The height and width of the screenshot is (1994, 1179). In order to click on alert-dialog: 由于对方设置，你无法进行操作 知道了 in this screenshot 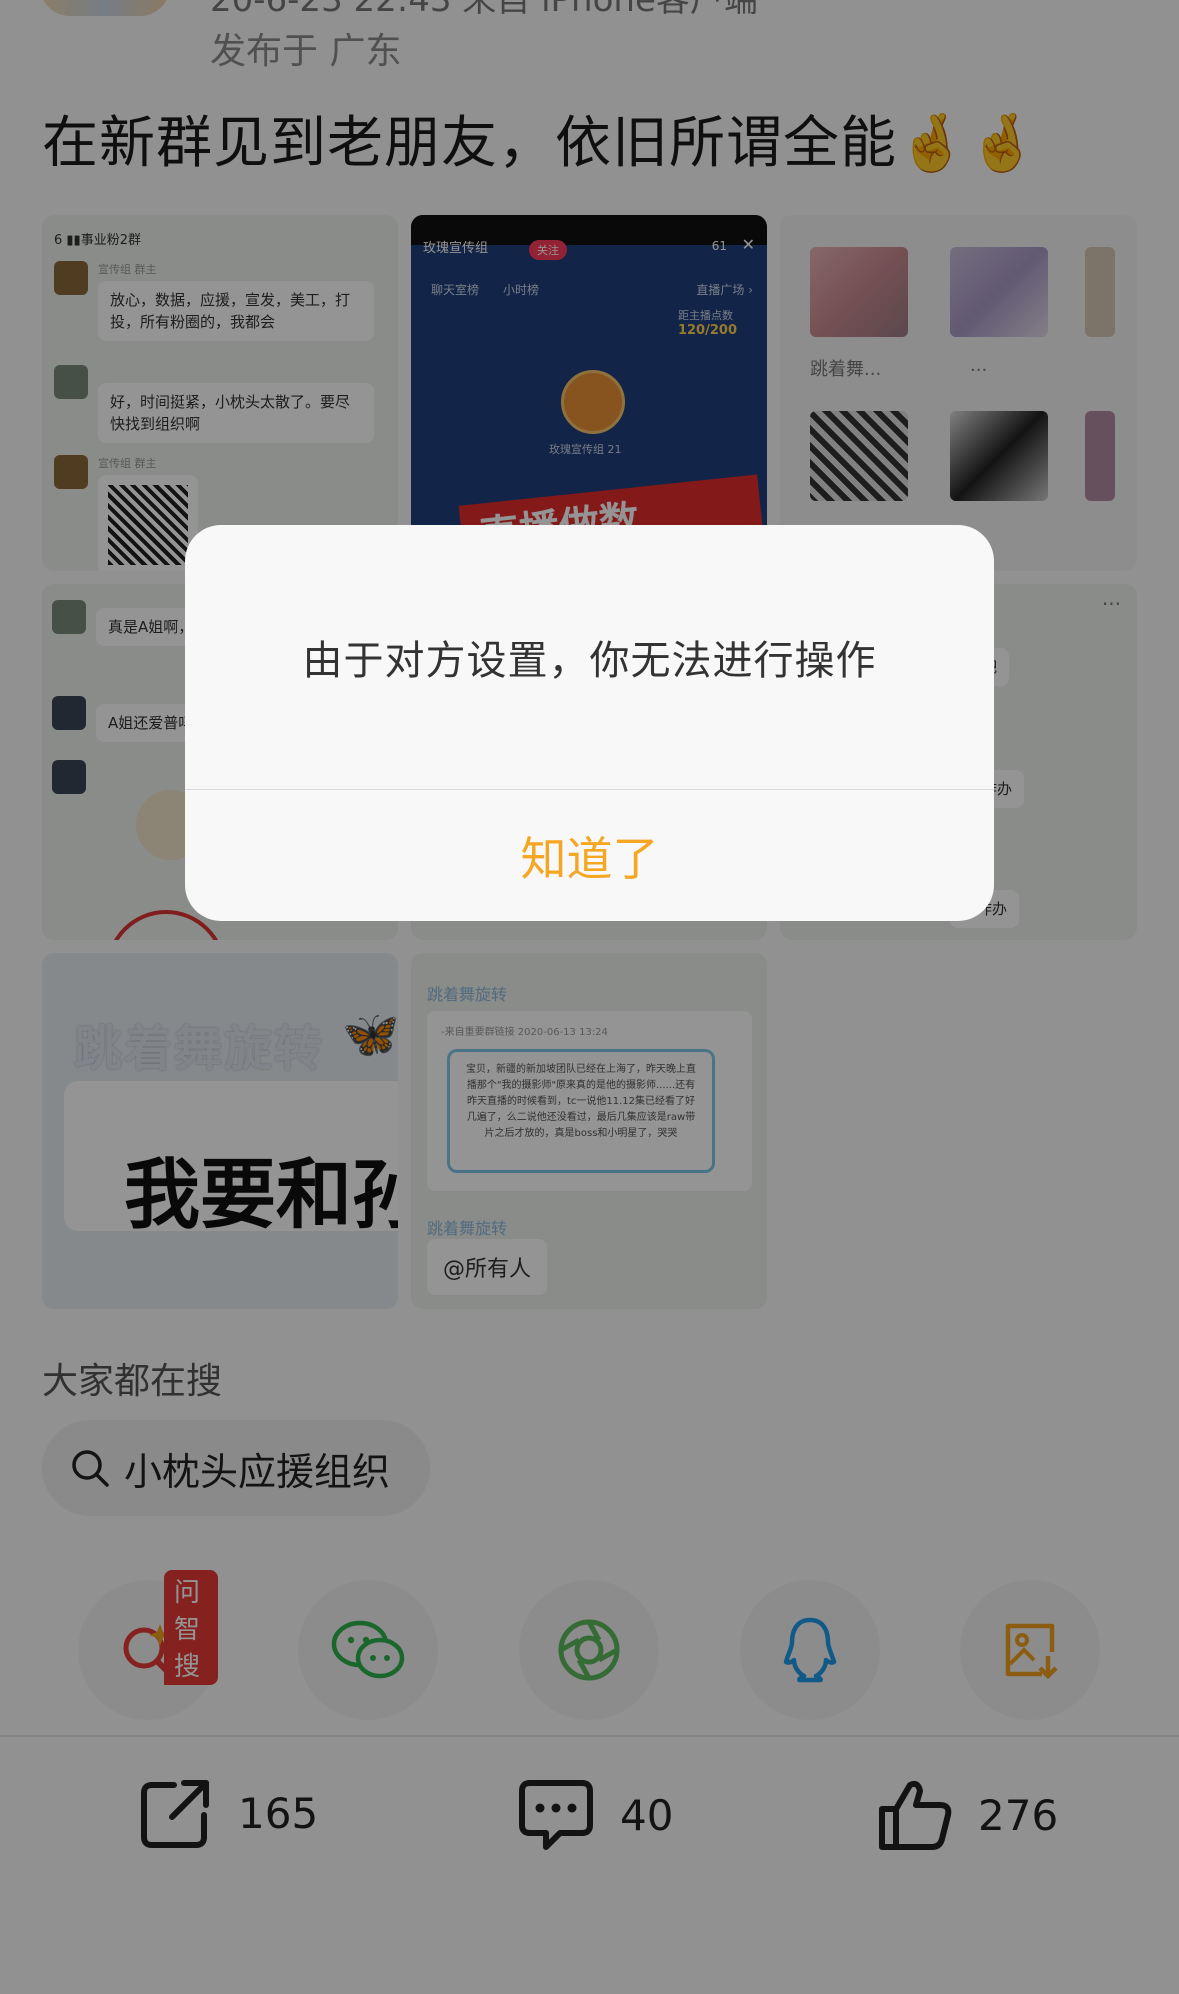, I will do `click(589, 723)`.